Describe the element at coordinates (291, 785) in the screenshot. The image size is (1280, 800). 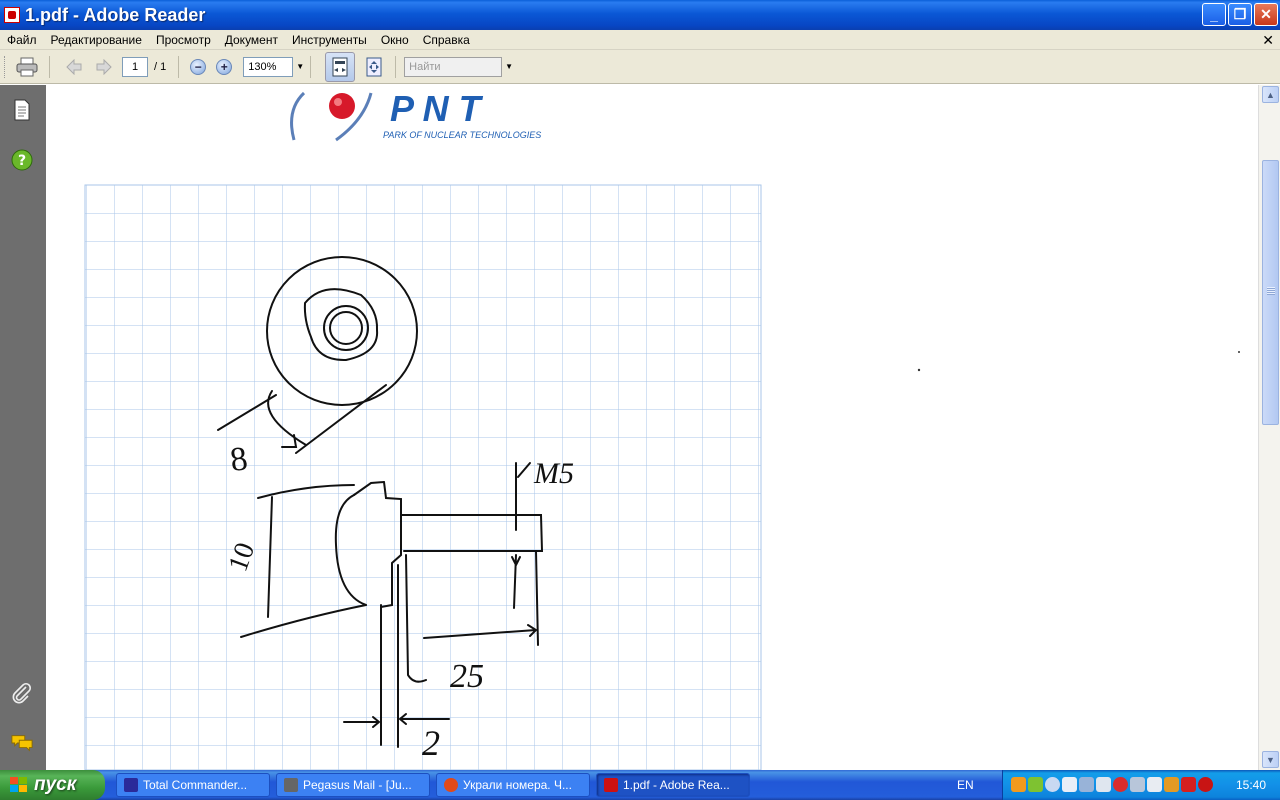
I see `pegasus-icon` at that location.